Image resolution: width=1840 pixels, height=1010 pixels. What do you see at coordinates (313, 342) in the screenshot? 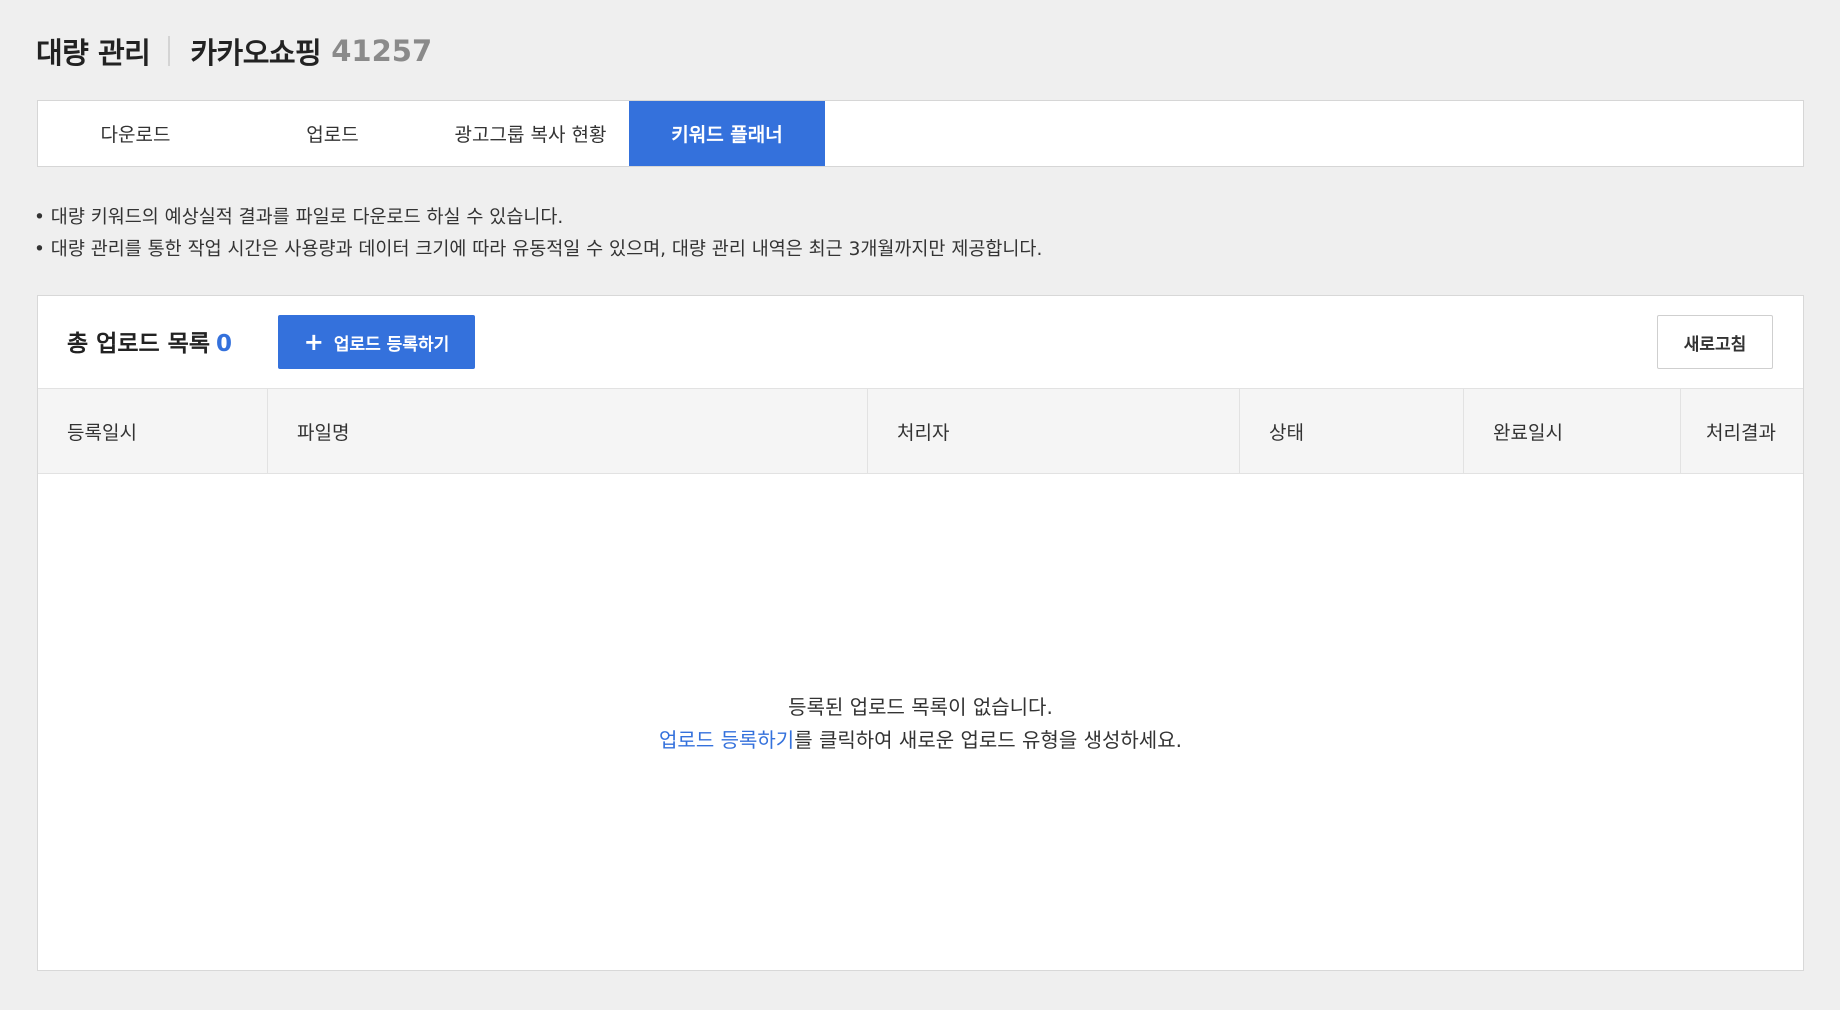
I see `plus-icon: +` at bounding box center [313, 342].